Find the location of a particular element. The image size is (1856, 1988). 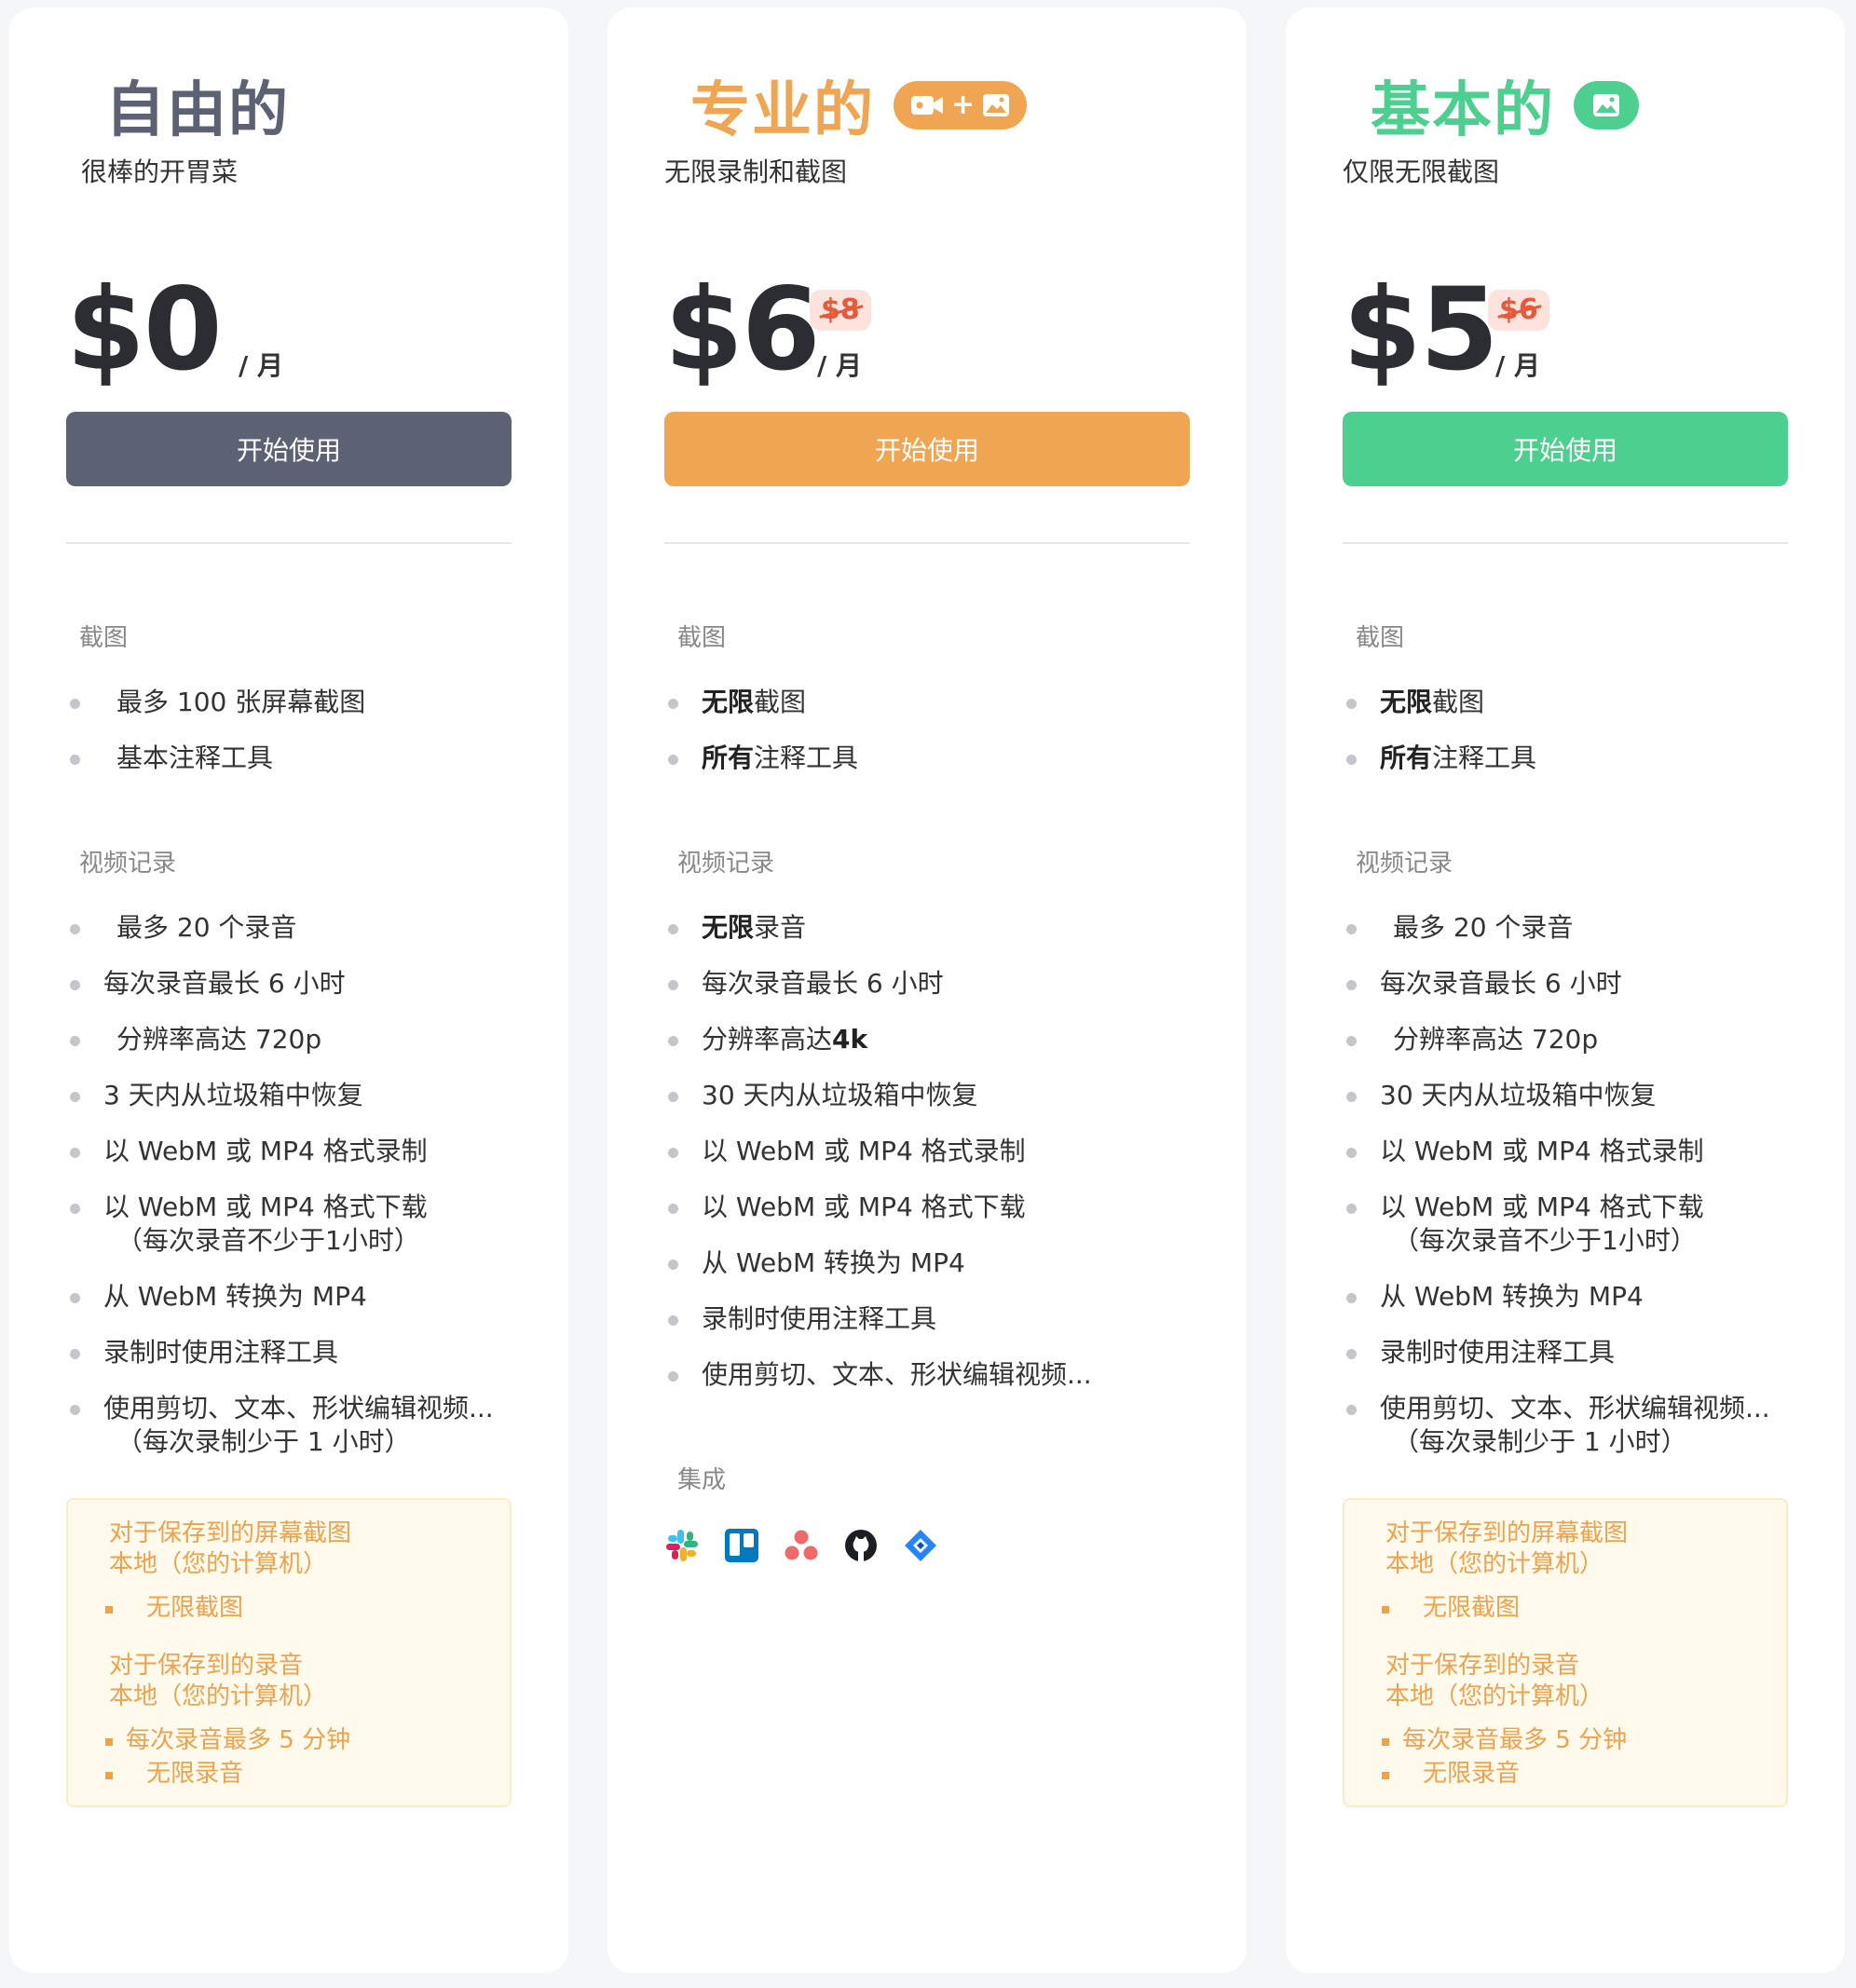

section-label-integrations: 集成 is located at coordinates (702, 1480).